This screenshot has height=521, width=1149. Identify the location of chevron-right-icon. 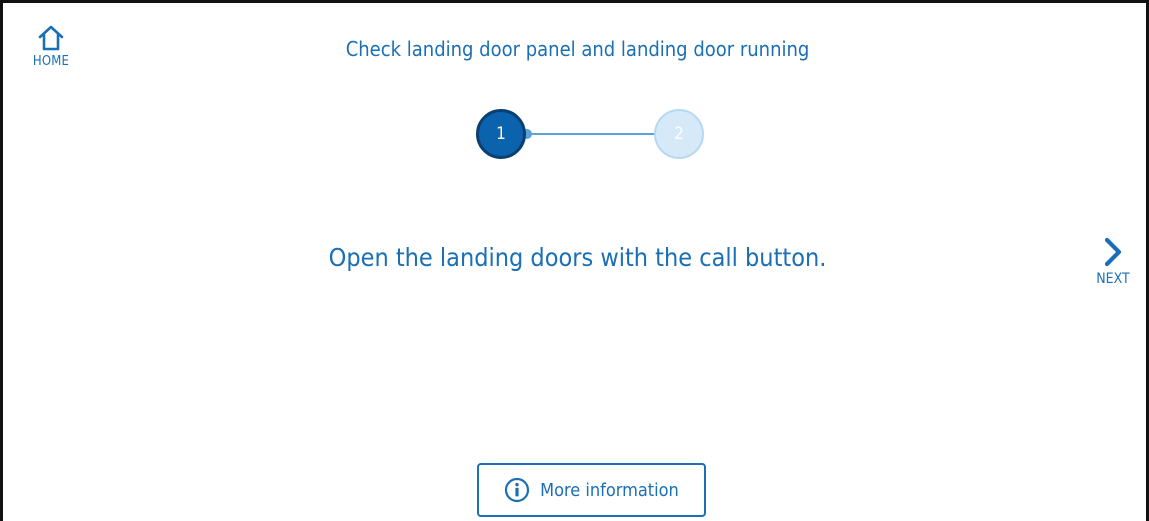
(1113, 252).